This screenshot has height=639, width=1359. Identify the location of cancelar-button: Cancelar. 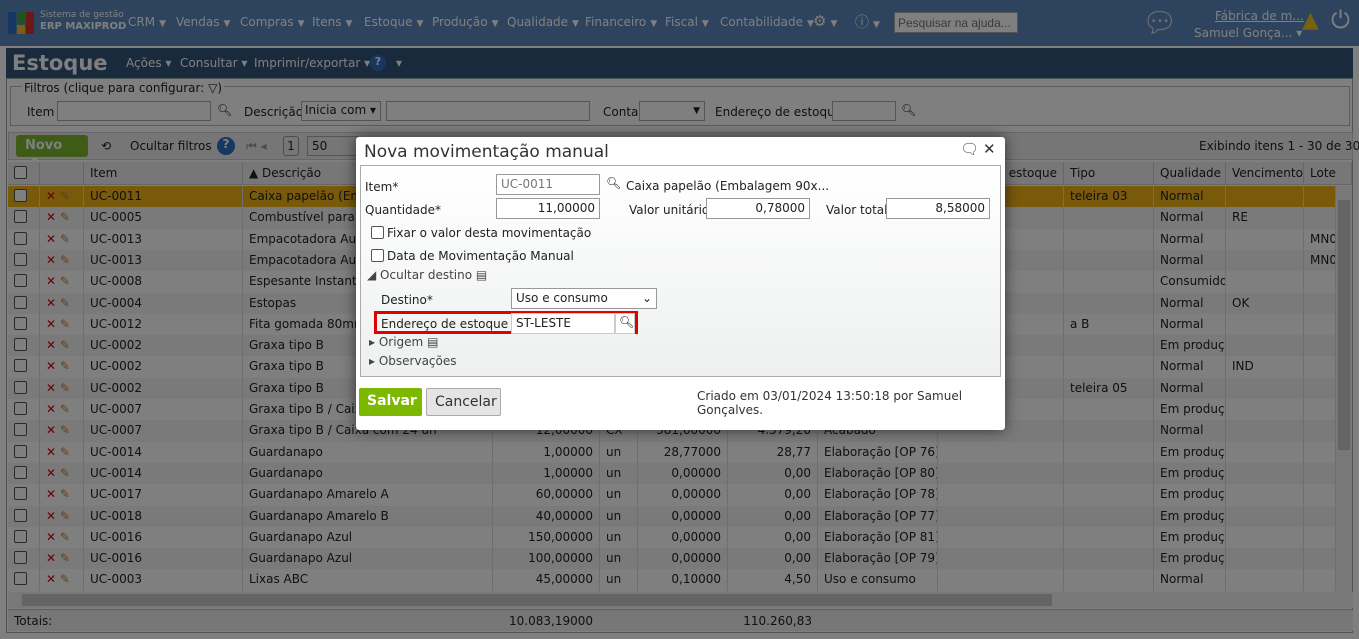
(463, 402).